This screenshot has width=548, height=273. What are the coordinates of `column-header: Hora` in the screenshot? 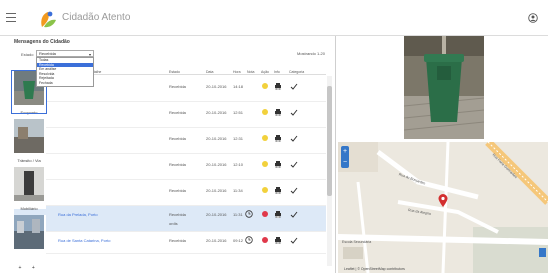 It's located at (237, 72).